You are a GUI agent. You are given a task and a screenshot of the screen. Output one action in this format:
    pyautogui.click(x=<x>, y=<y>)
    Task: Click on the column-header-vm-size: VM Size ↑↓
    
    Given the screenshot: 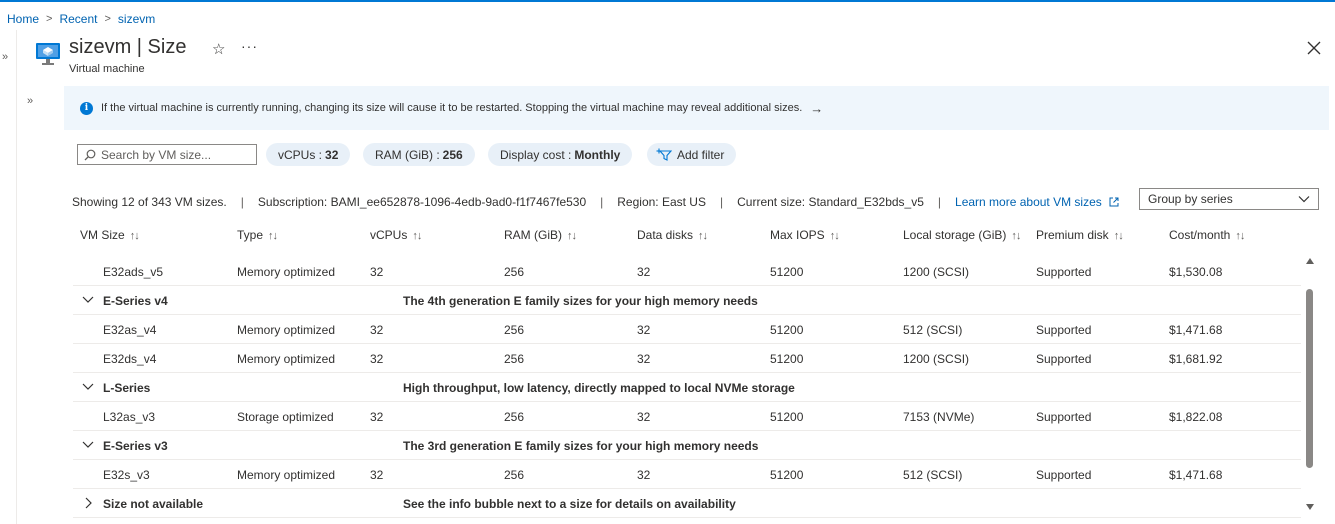 What is the action you would take?
    pyautogui.click(x=110, y=235)
    